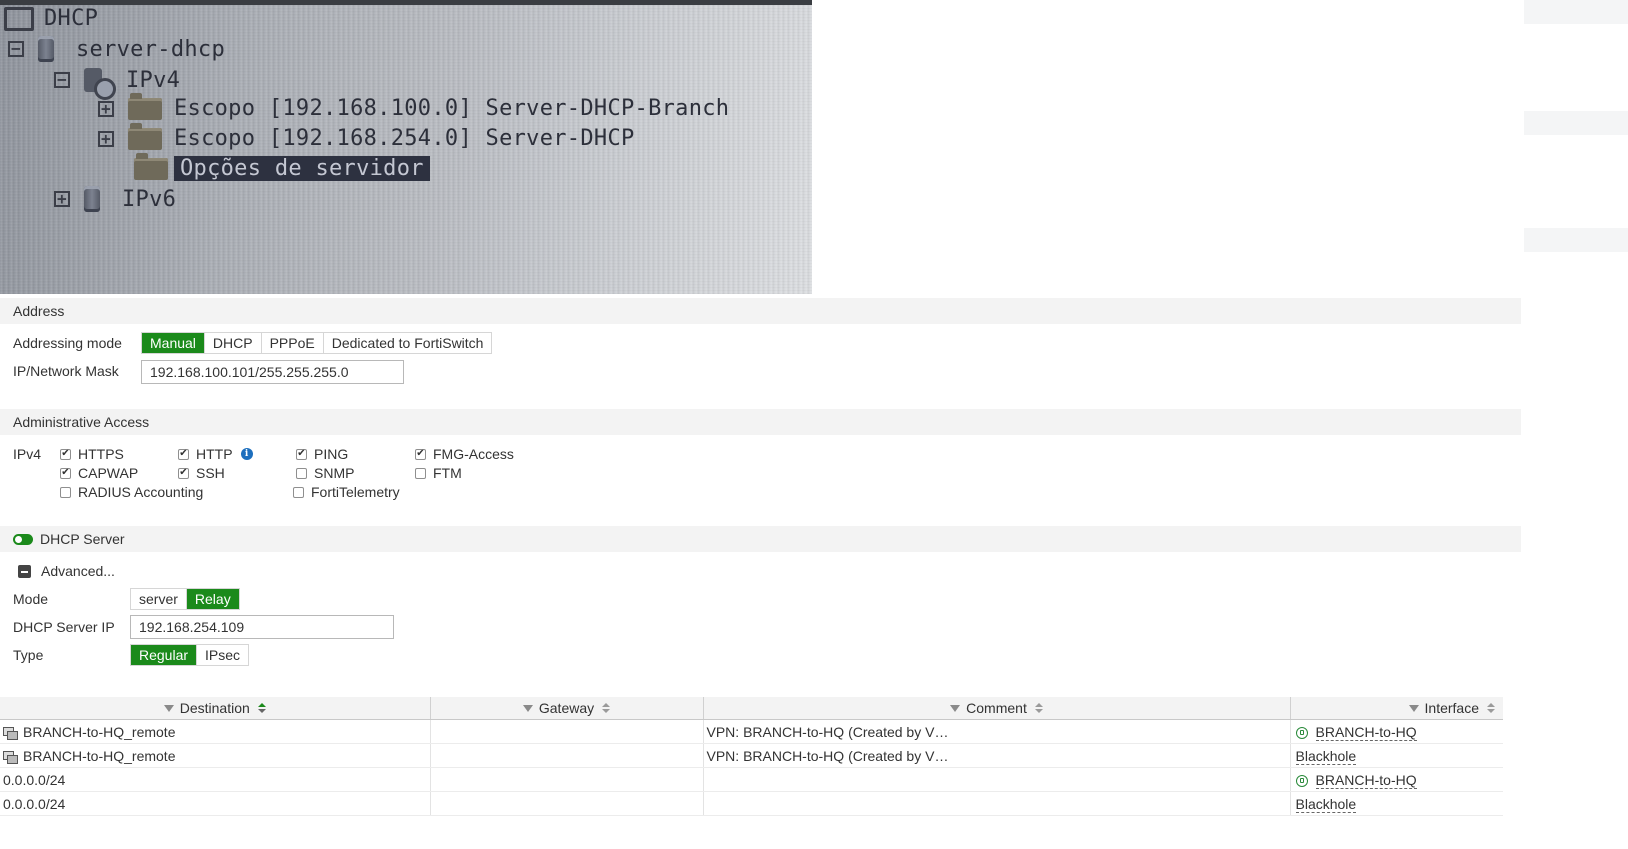 The height and width of the screenshot is (849, 1628). Describe the element at coordinates (71, 18) in the screenshot. I see `tree-label-dhcp: DHCP` at that location.